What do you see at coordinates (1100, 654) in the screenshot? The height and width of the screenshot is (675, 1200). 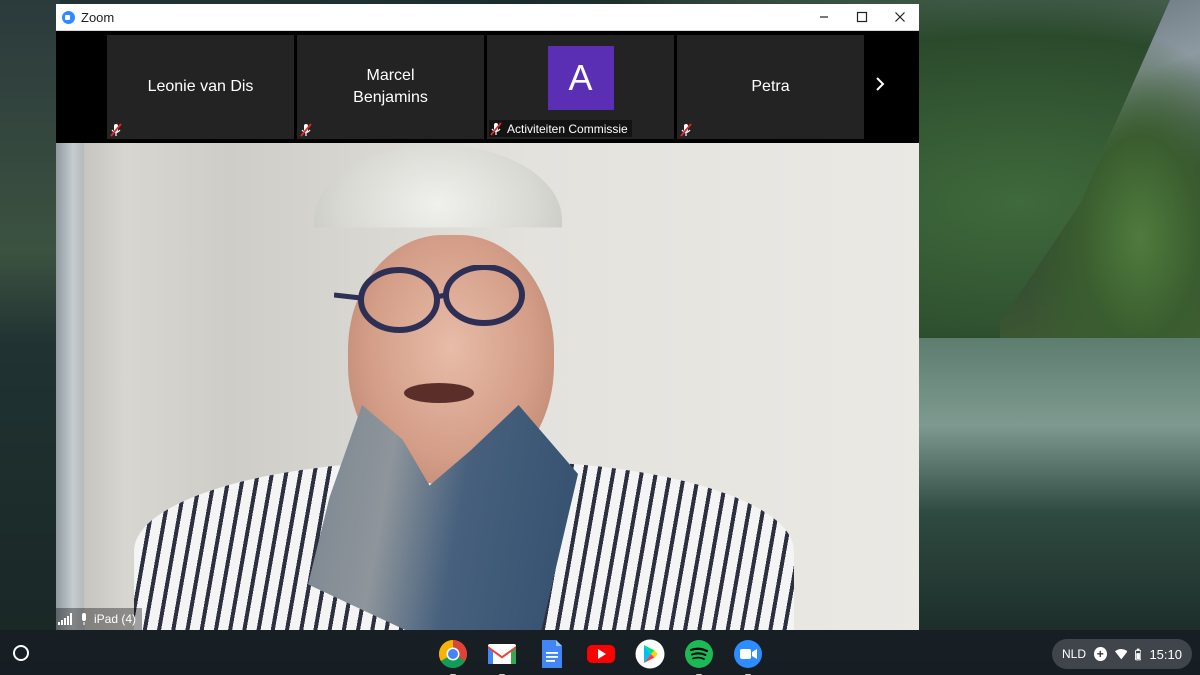 I see `add-icon: +` at bounding box center [1100, 654].